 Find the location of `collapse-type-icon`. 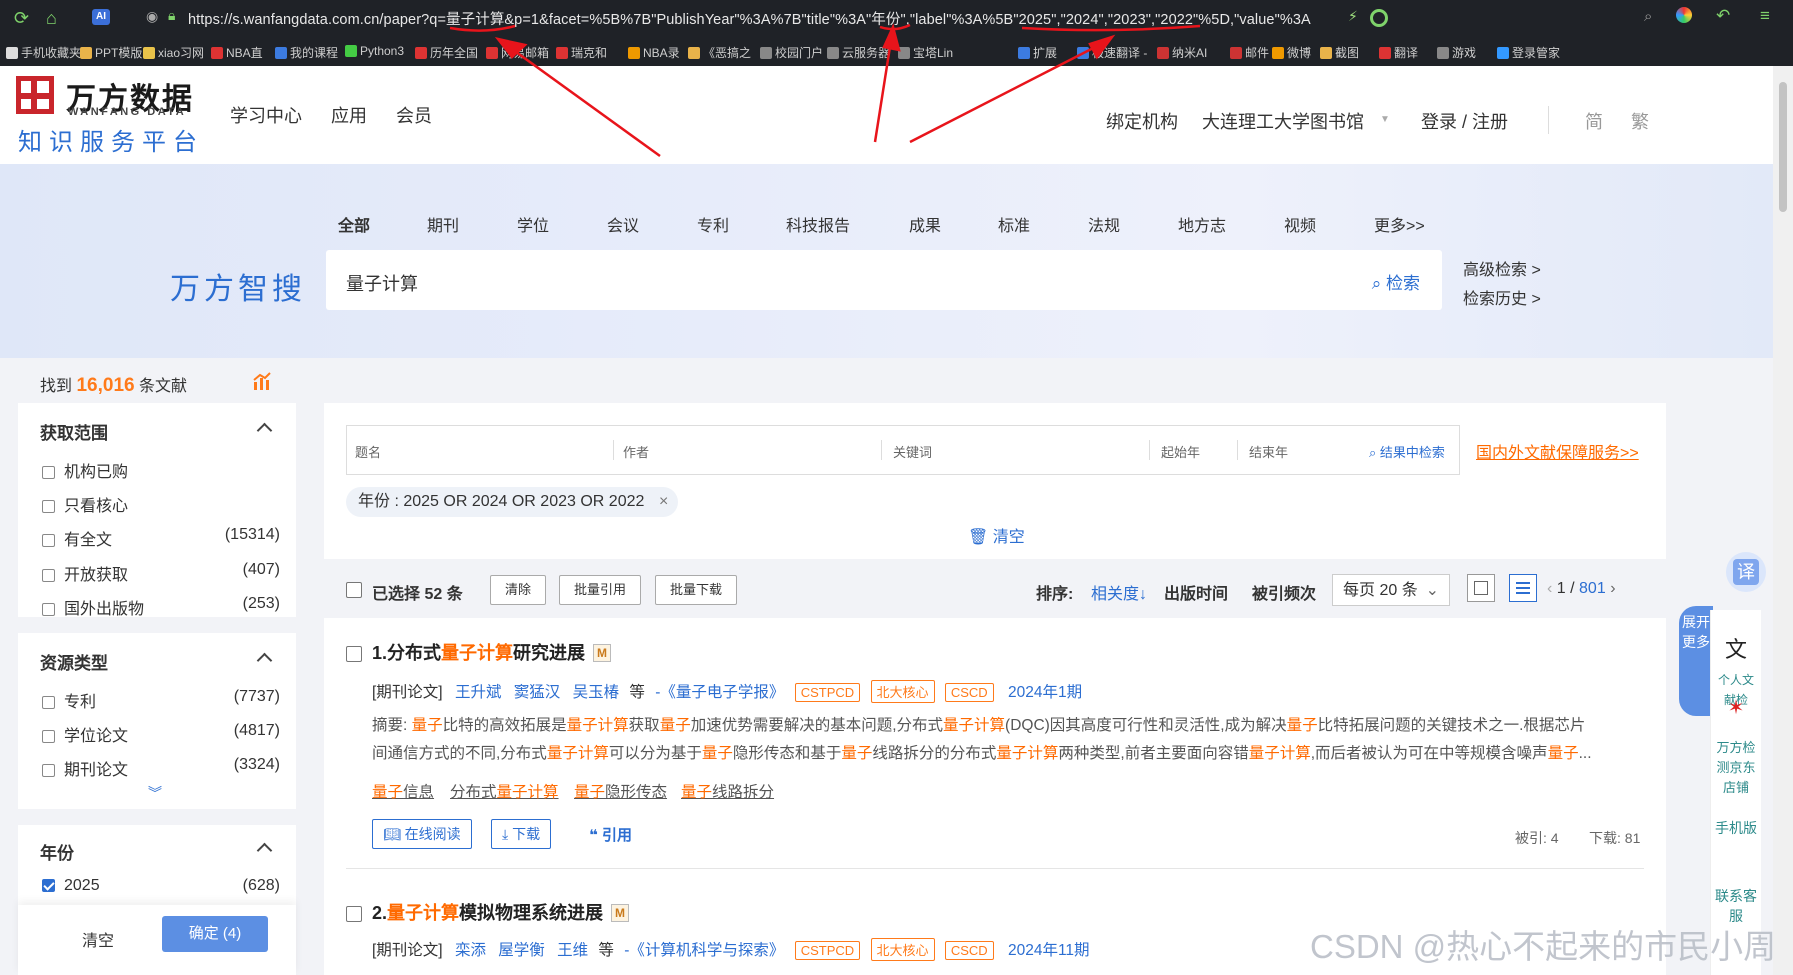

collapse-type-icon is located at coordinates (264, 660).